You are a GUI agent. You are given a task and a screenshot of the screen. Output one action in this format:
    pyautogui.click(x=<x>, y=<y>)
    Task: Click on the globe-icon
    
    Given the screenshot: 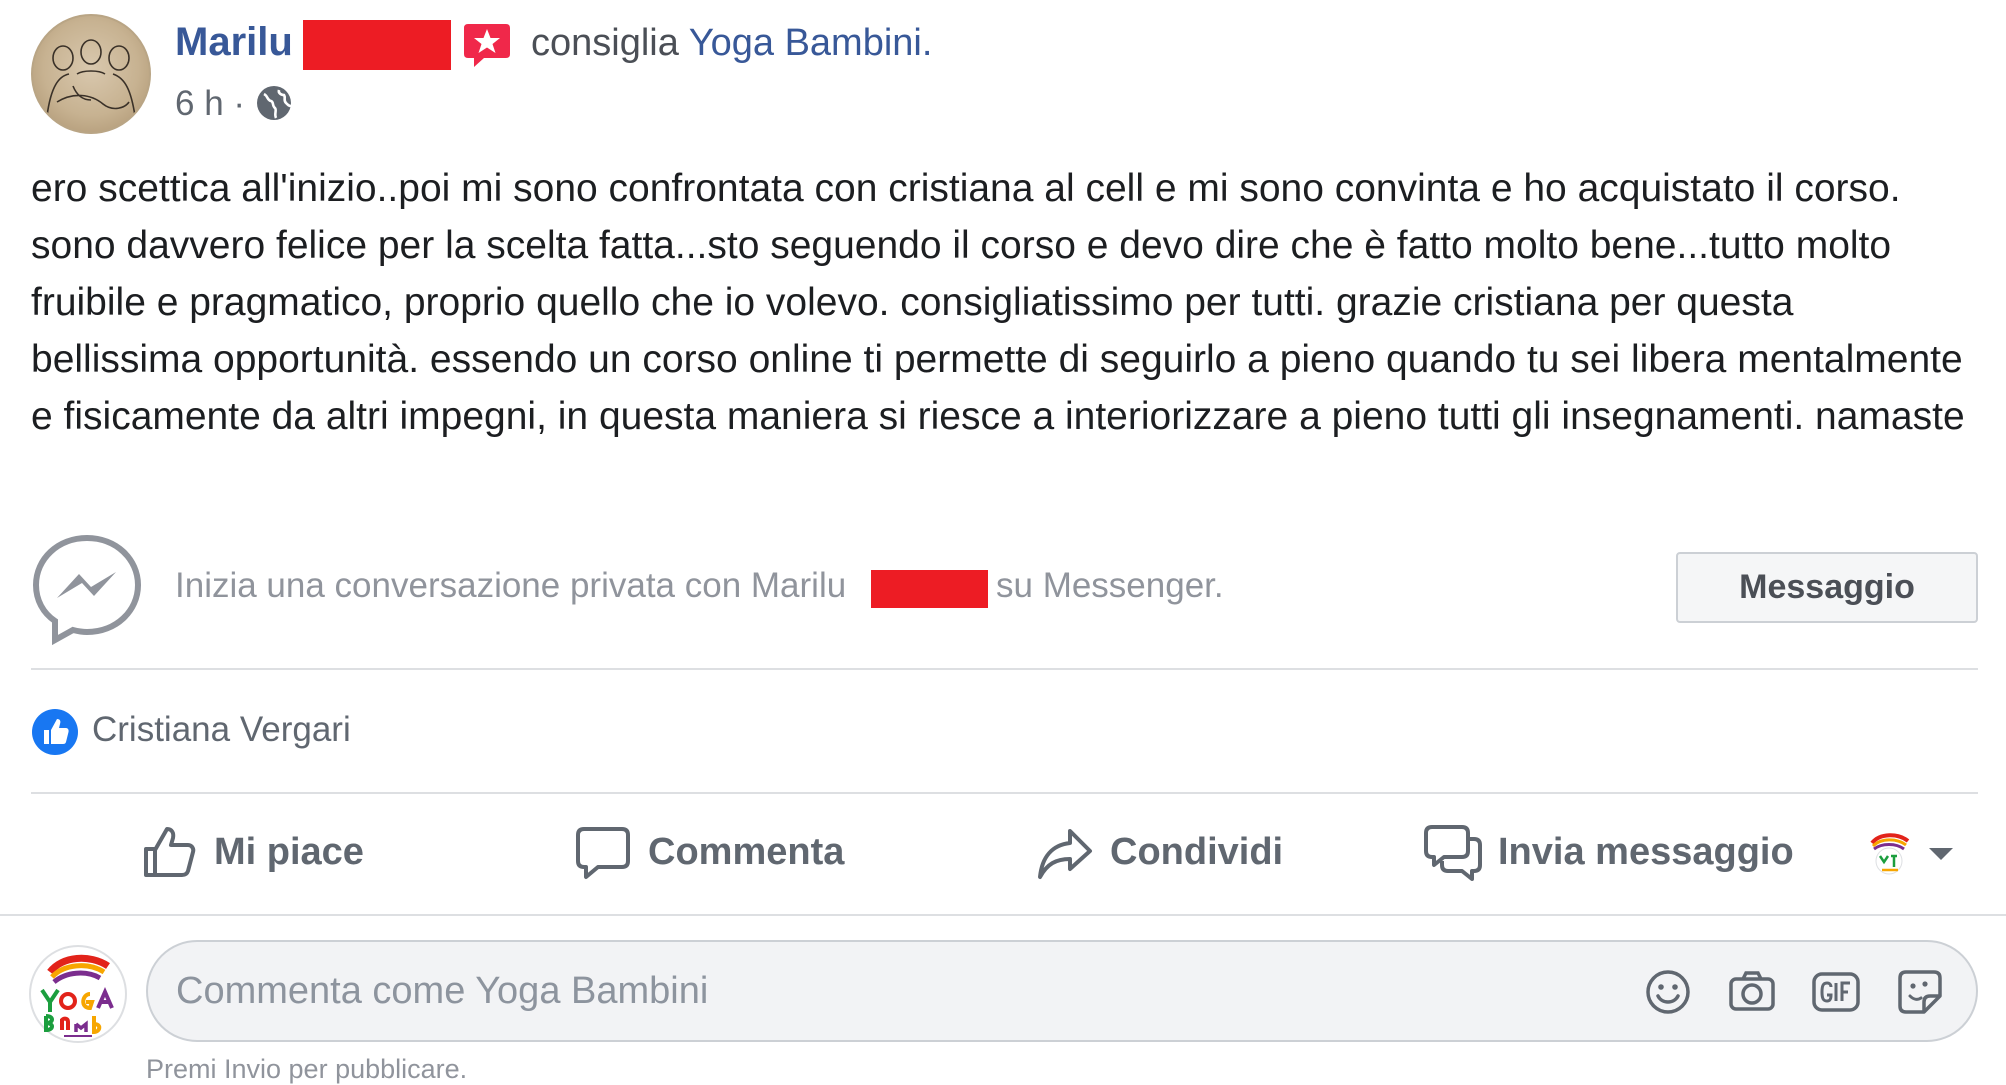 What is the action you would take?
    pyautogui.click(x=274, y=103)
    